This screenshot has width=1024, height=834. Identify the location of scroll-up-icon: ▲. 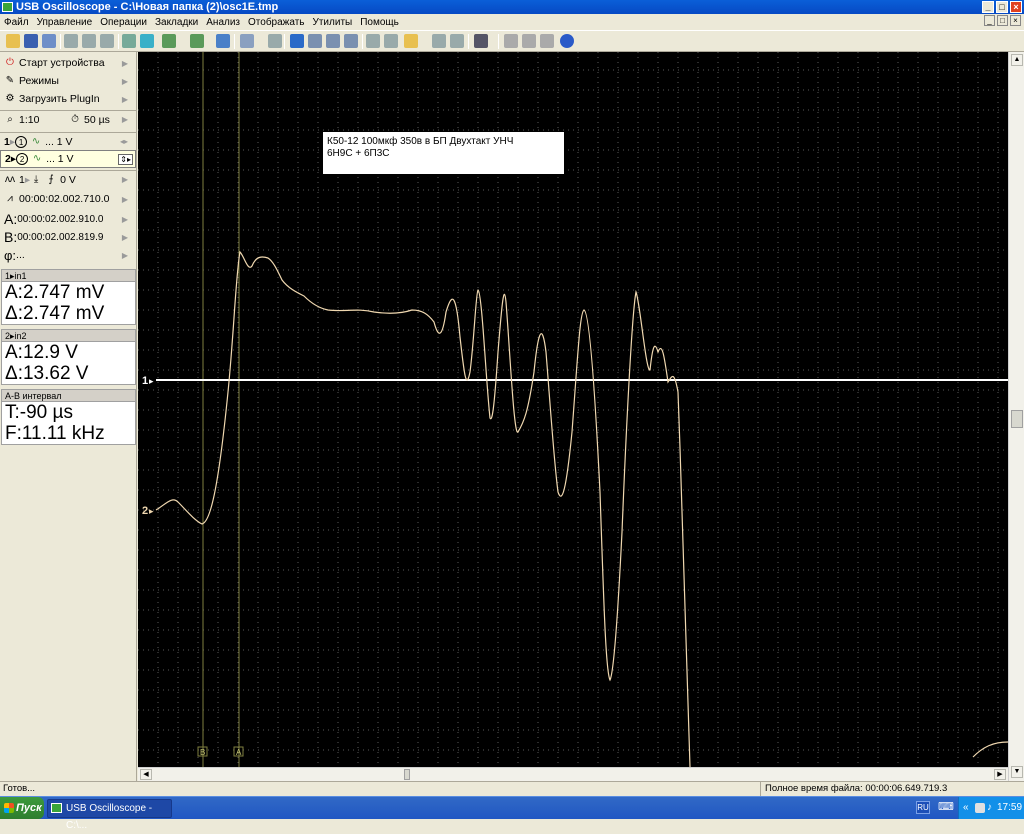
(1017, 60).